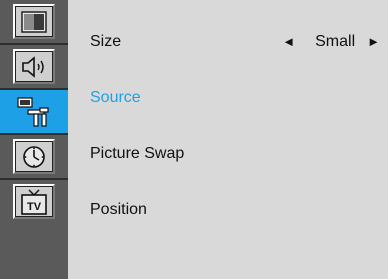  I want to click on right-arrow-icon: ►, so click(373, 41).